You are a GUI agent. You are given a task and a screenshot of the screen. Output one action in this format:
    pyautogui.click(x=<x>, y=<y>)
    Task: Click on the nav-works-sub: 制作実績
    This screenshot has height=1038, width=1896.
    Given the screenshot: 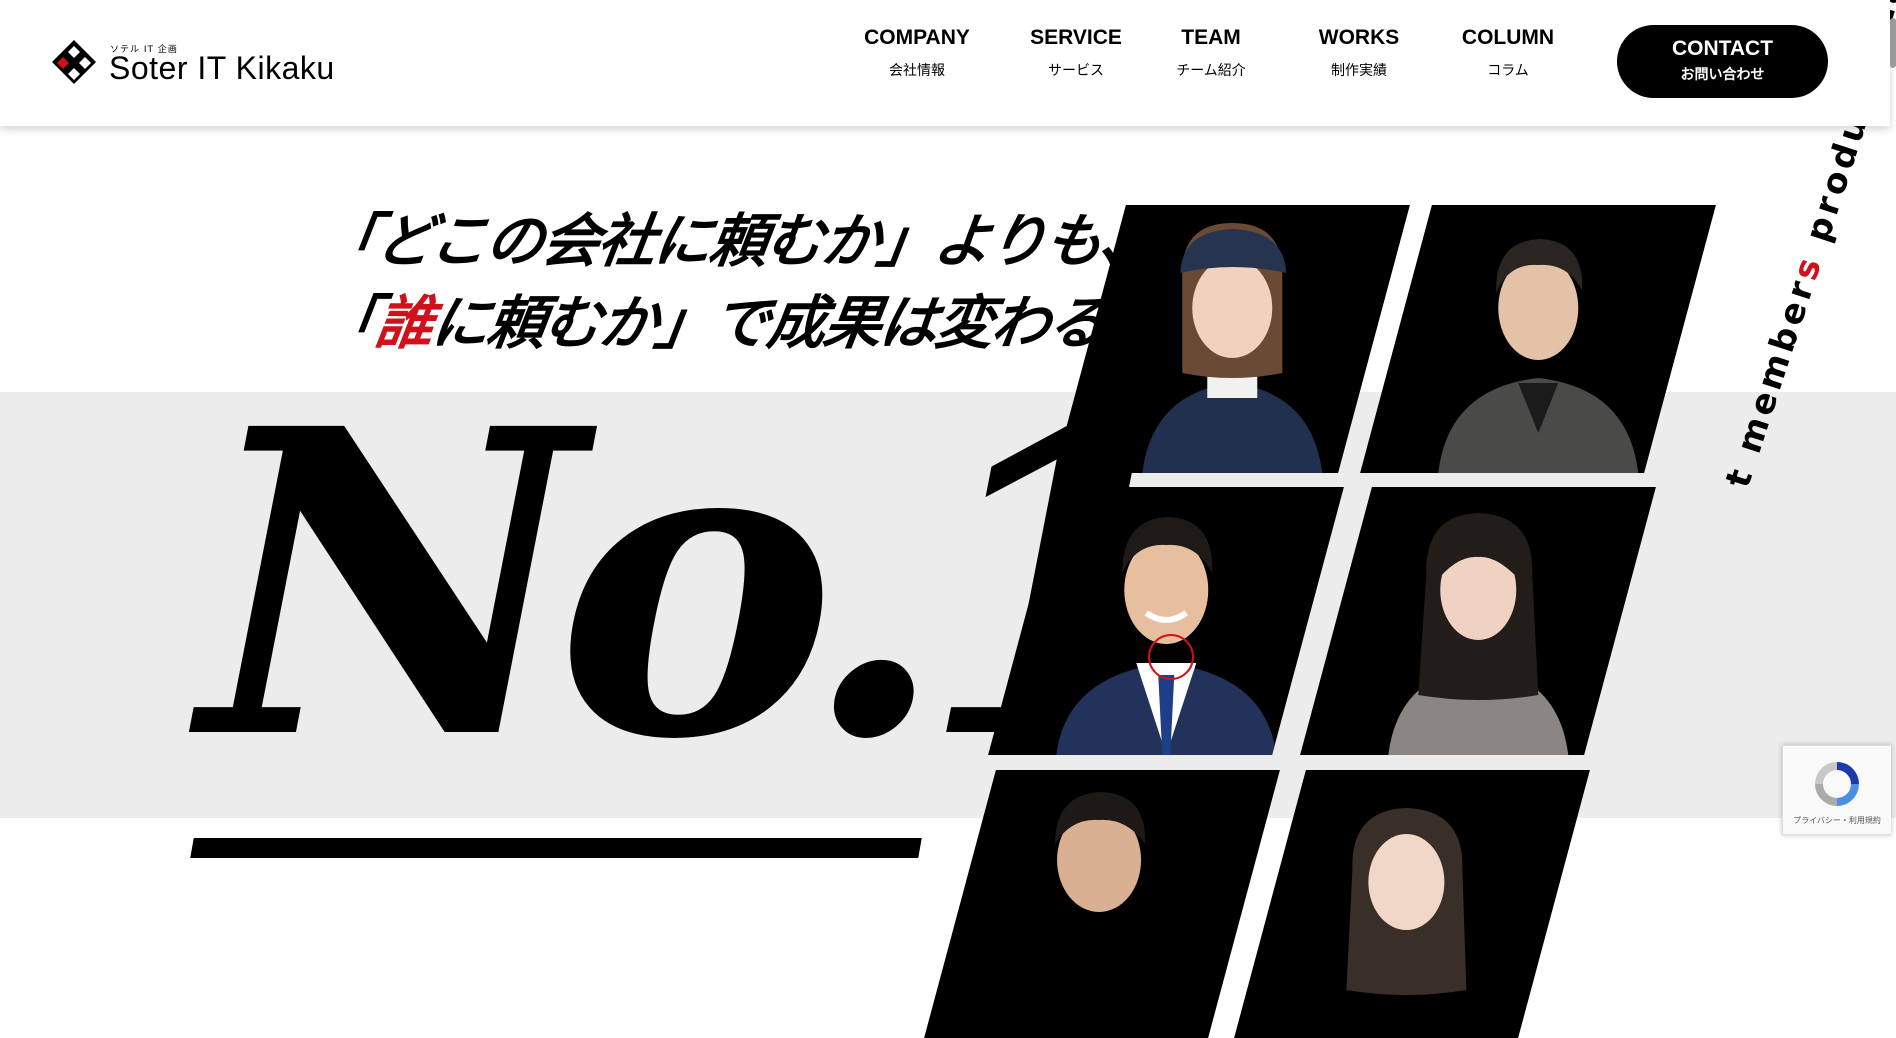 What is the action you would take?
    pyautogui.click(x=1359, y=71)
    